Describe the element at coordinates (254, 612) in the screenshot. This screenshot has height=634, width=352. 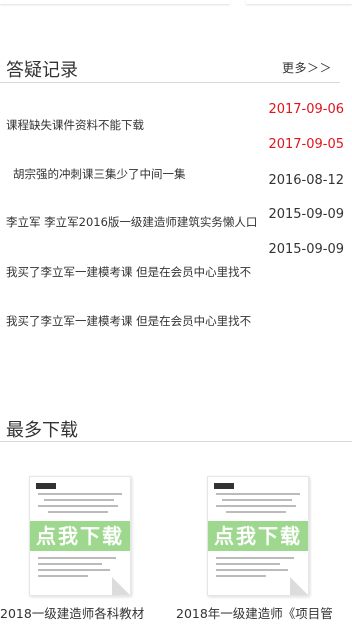
I see `download-title: 2018年一级建造师《项目管` at that location.